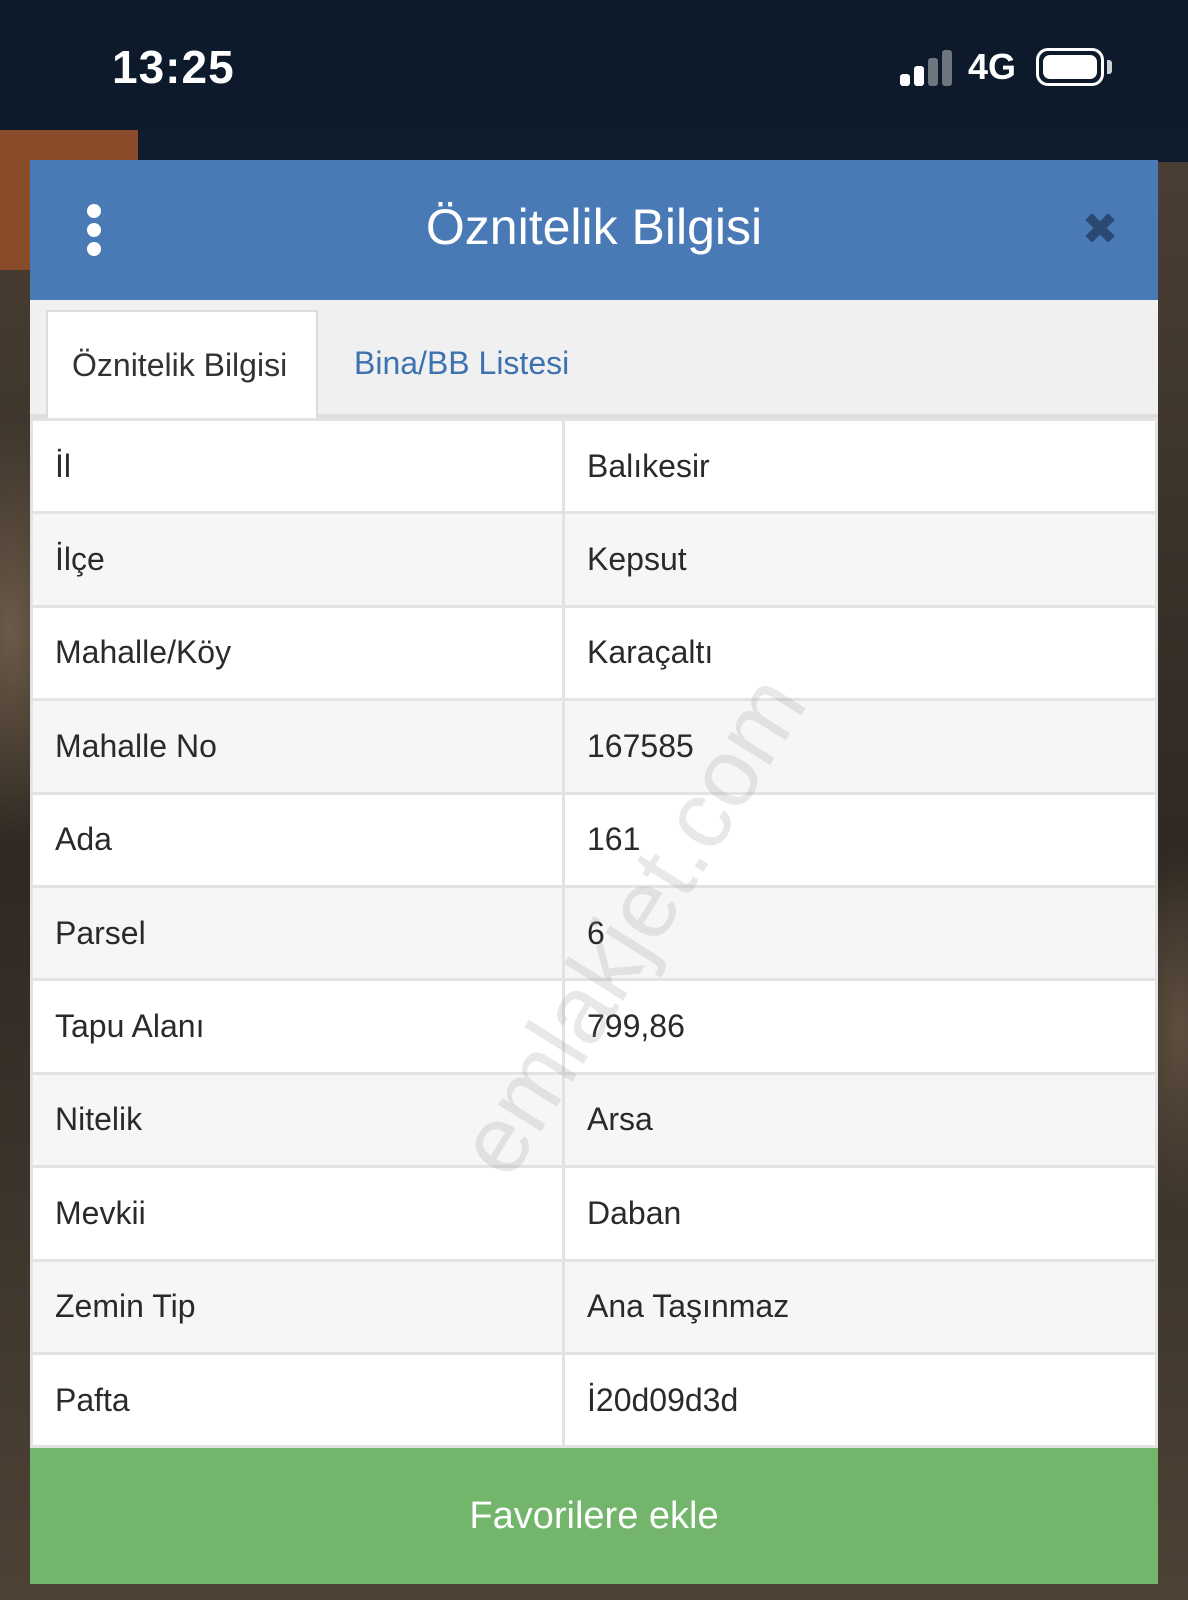  I want to click on battery-tip, so click(1109, 67).